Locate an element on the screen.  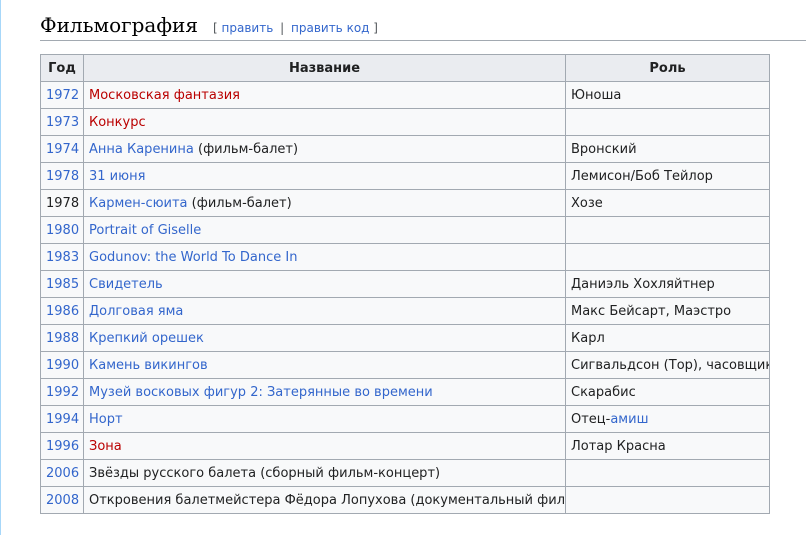
role-text: Лотар Красна is located at coordinates (618, 446).